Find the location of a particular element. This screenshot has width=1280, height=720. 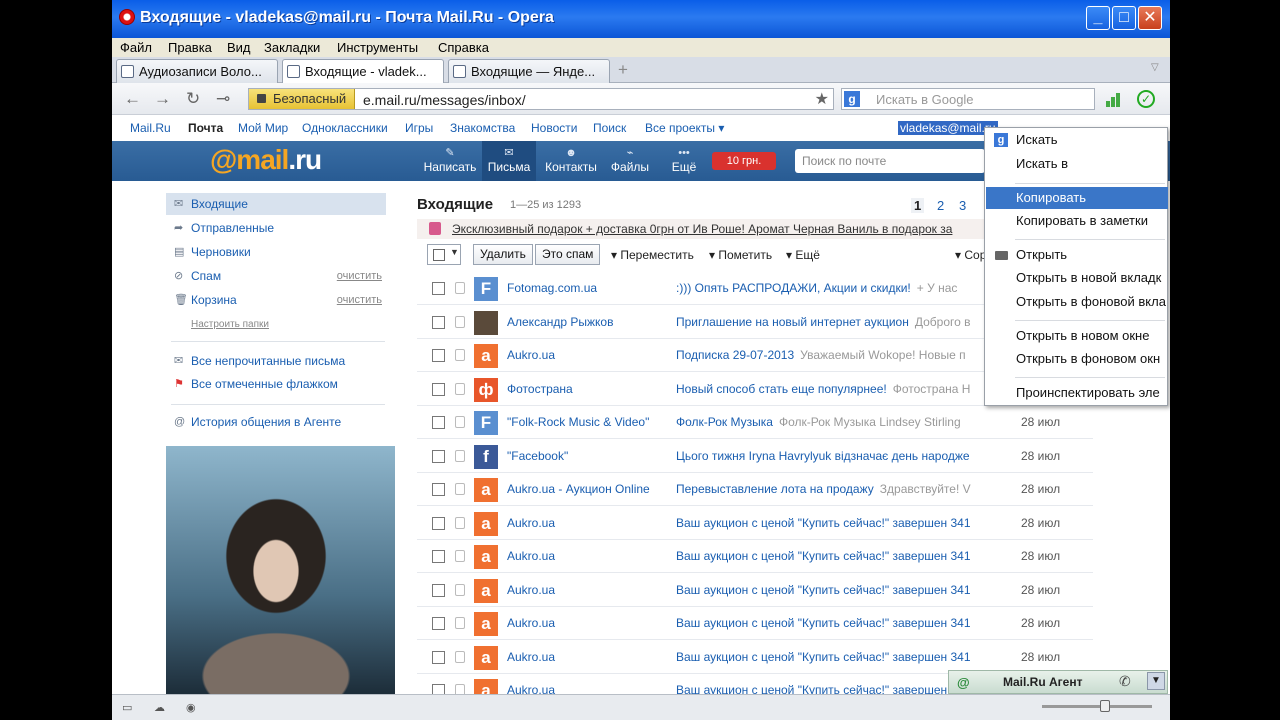

mailru-agent-bar: @ Mail.Ru Агент ✆ ▼ is located at coordinates (1058, 682).